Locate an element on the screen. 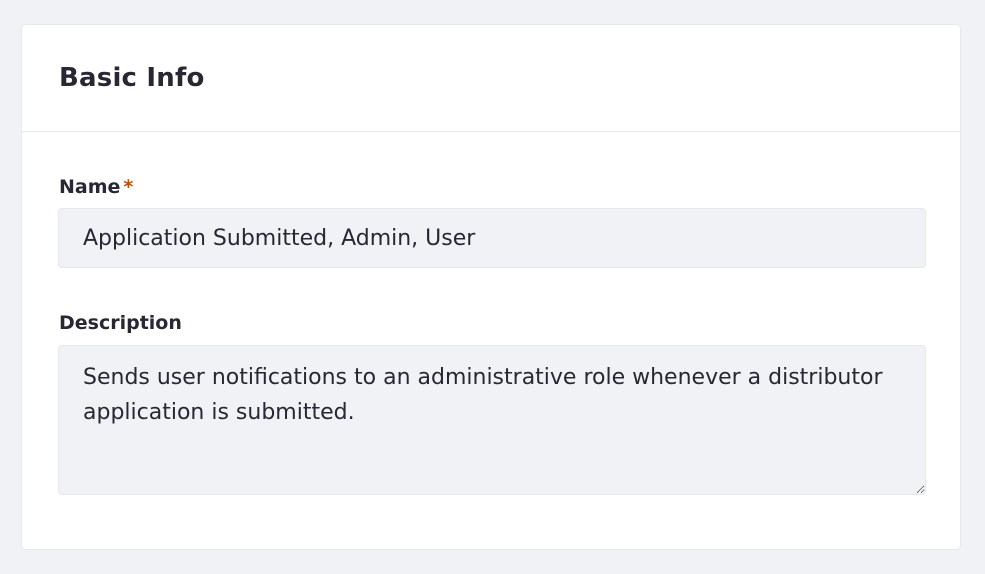 The height and width of the screenshot is (574, 985). card-title: Basic Info is located at coordinates (132, 78).